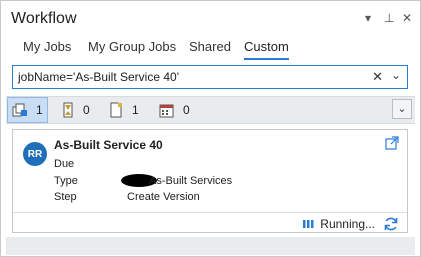 The image size is (421, 257). What do you see at coordinates (210, 77) in the screenshot?
I see `query-filter-input: jobName='As-Built Service 40' ✕ ⌄` at bounding box center [210, 77].